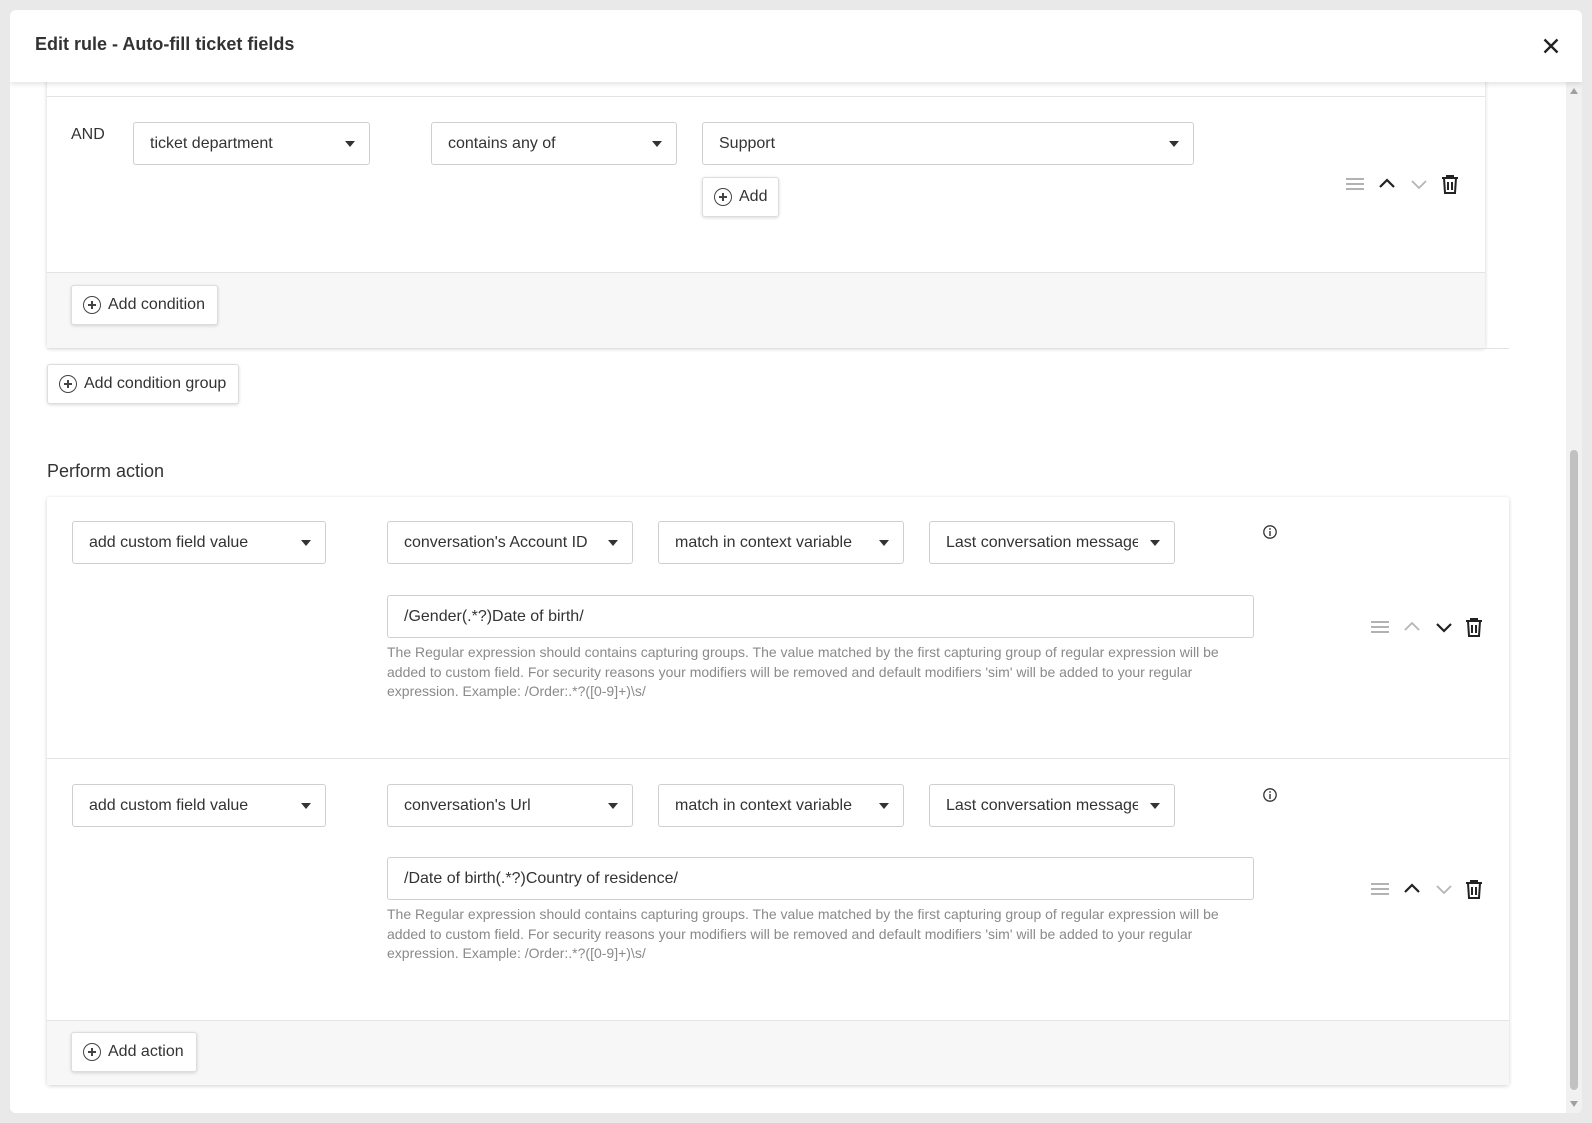  I want to click on action-divider, so click(778, 758).